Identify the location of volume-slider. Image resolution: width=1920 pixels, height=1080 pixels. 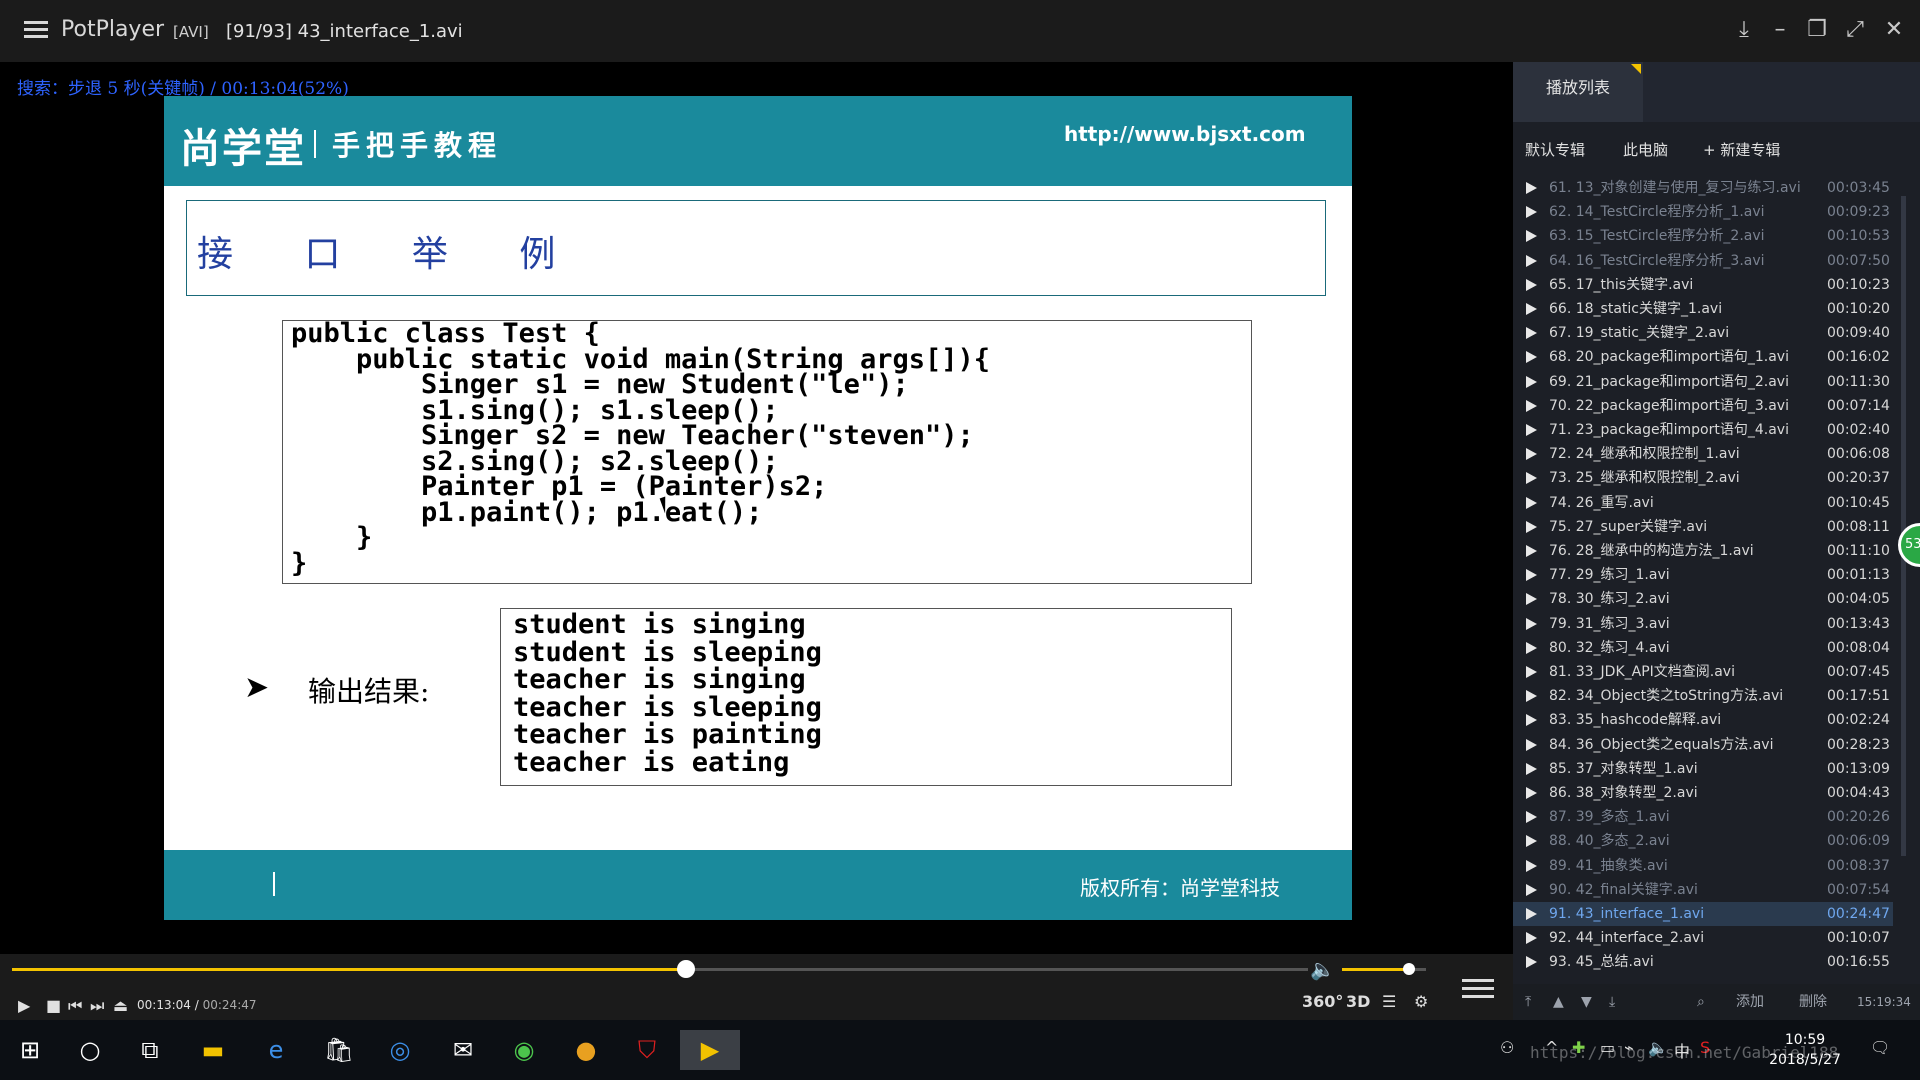
(1384, 969).